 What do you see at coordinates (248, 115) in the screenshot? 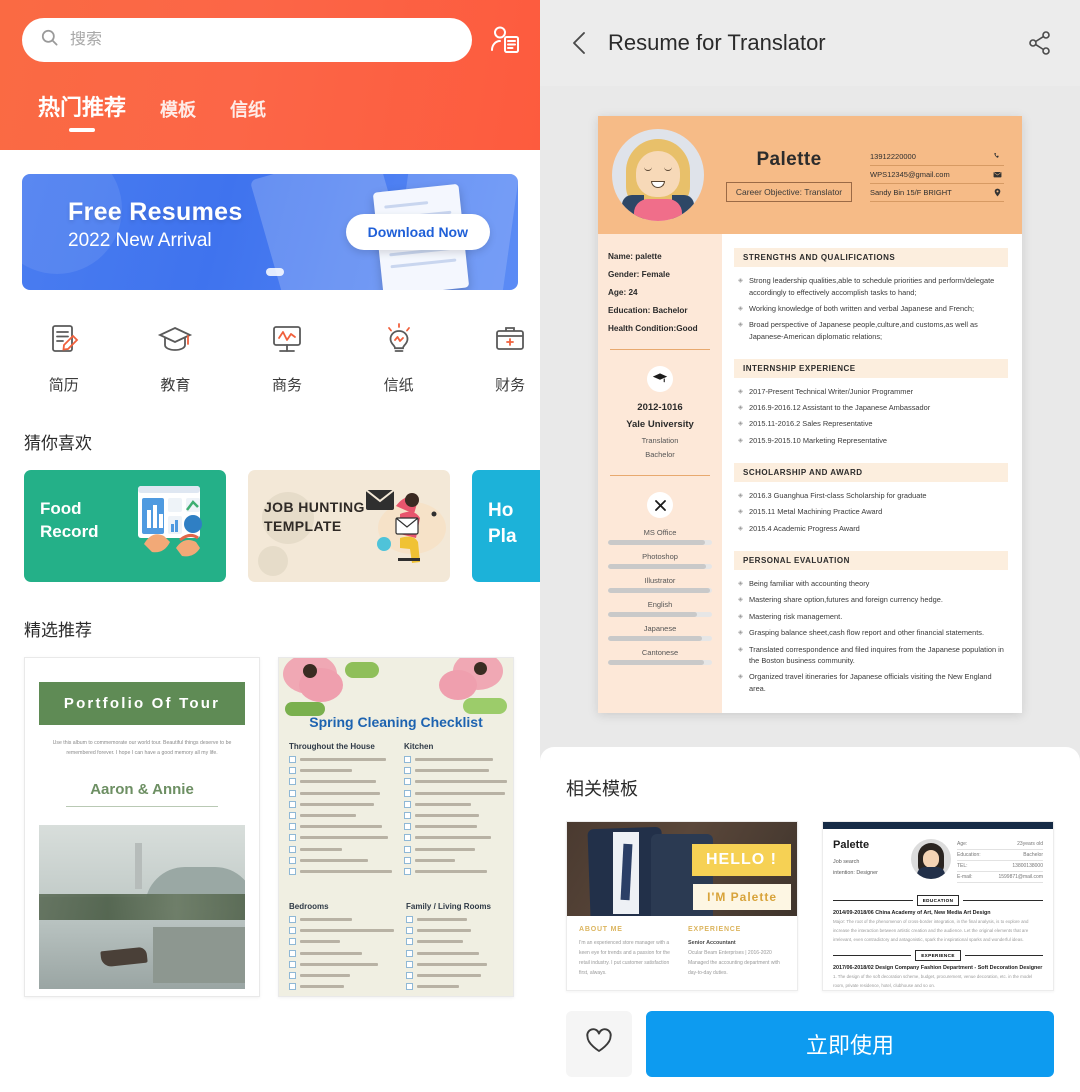
I see `tab-letterhead: 信纸` at bounding box center [248, 115].